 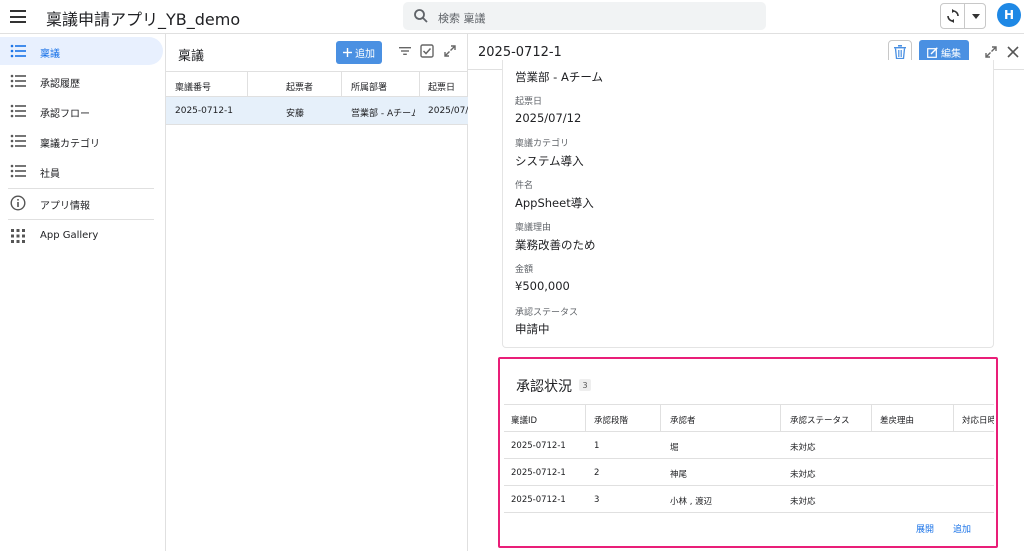 What do you see at coordinates (462, 18) in the screenshot?
I see `search-placeholder: 検索 稟議` at bounding box center [462, 18].